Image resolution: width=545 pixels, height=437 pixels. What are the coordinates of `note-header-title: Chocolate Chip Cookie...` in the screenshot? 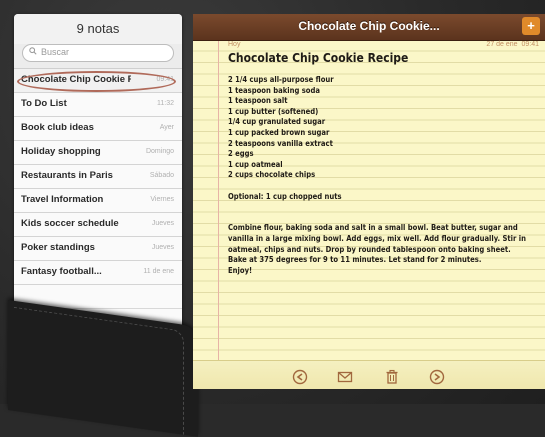 It's located at (369, 26).